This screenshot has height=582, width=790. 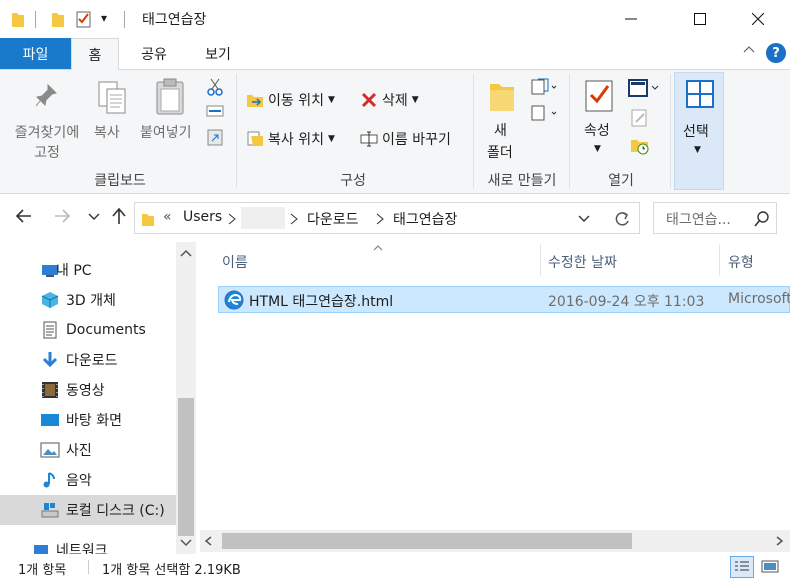 I want to click on large-icons-view-icon, so click(x=770, y=566).